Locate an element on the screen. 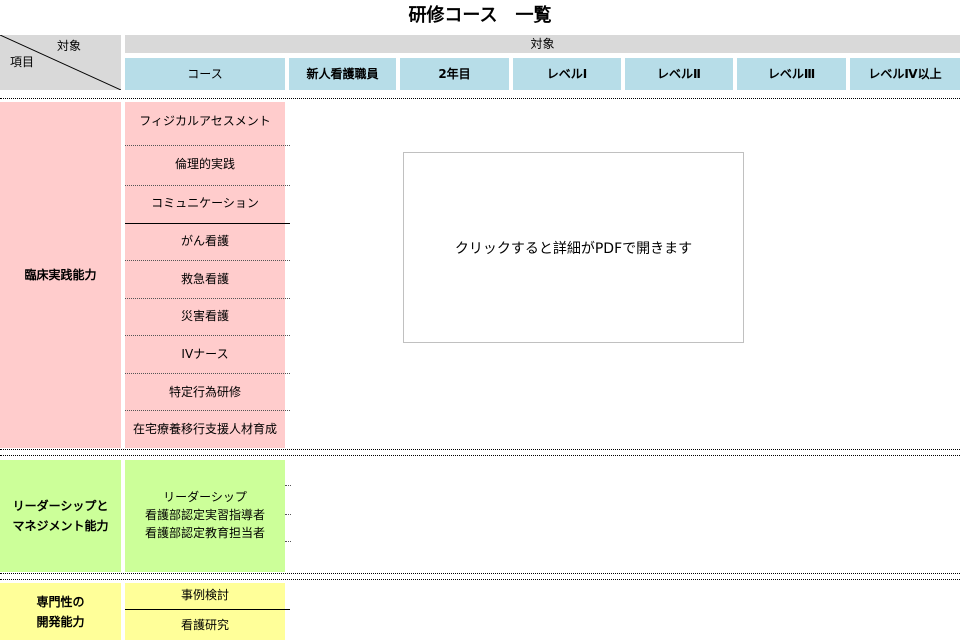 This screenshot has height=640, width=960. target-band-header: 対象 is located at coordinates (542, 44).